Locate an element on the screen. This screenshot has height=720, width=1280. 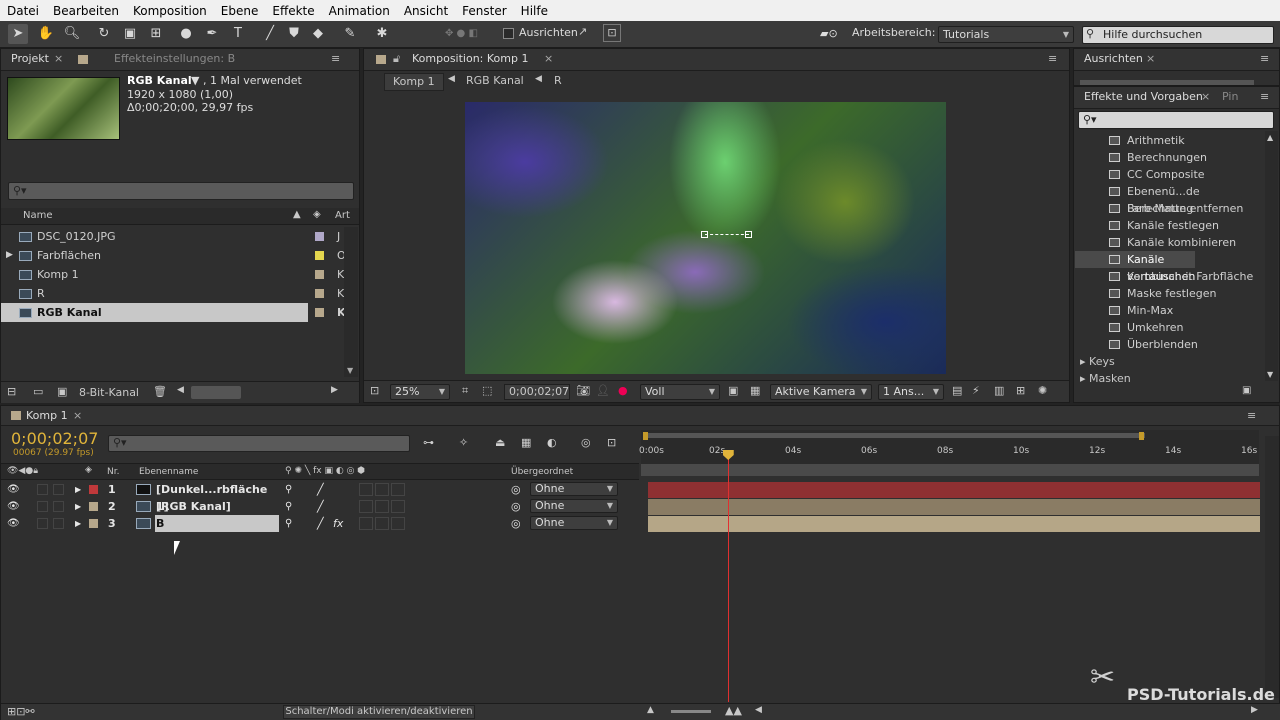
layer-row: 👁︎ ▶ 3 B ⚲ ╱ fx ◎ Ohne is located at coordinates (320, 523).